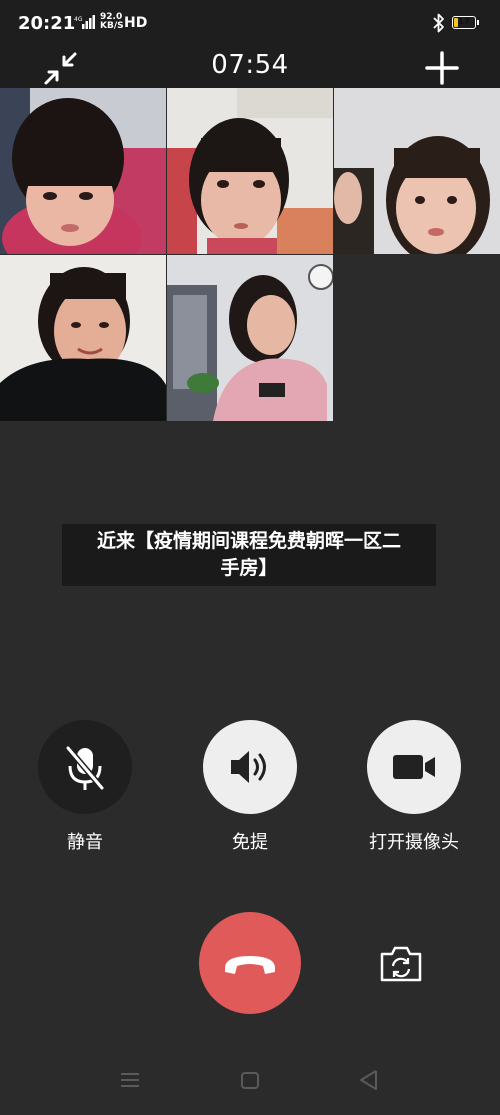 This screenshot has width=500, height=1115. I want to click on system-nav-bar, so click(250, 1084).